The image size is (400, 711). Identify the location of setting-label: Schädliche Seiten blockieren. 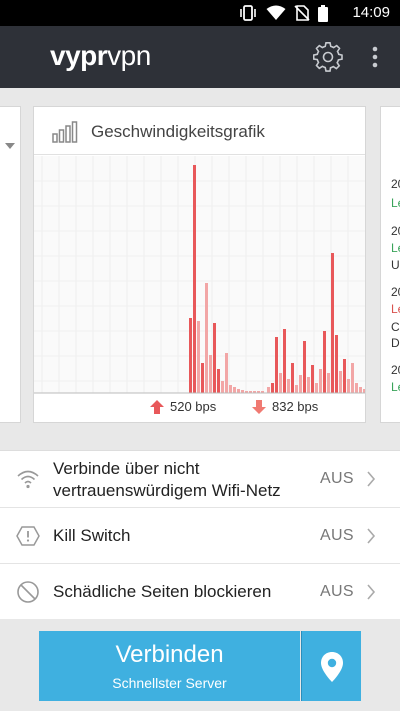
(162, 591).